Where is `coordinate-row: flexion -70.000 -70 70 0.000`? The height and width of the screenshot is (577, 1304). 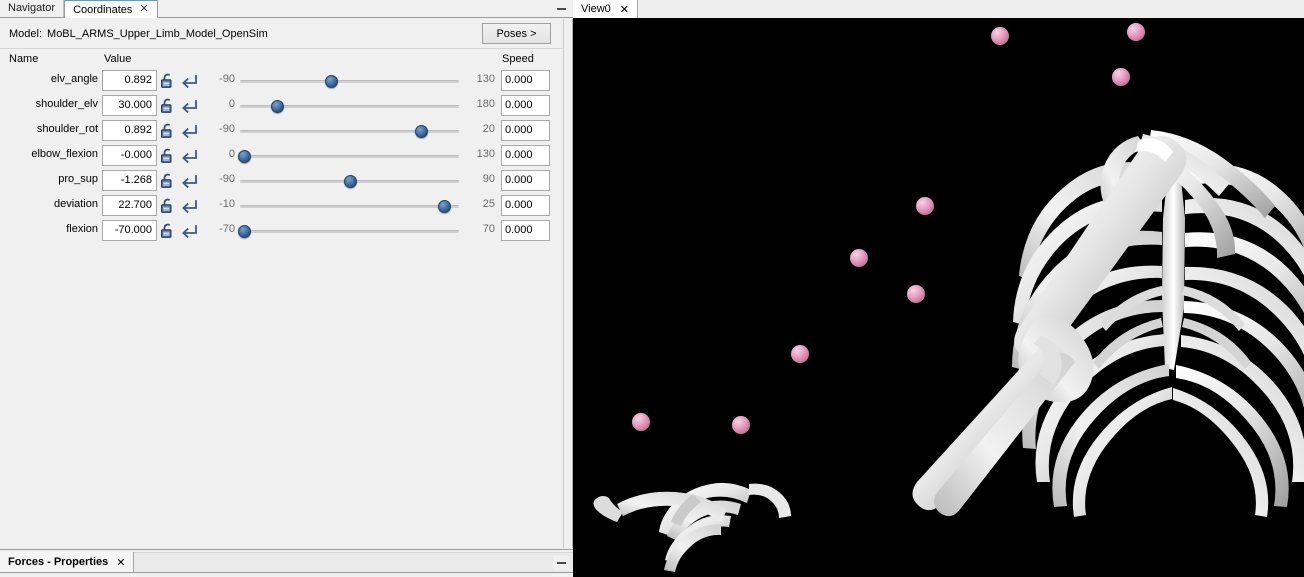
coordinate-row: flexion -70.000 -70 70 0.000 is located at coordinates (286, 231).